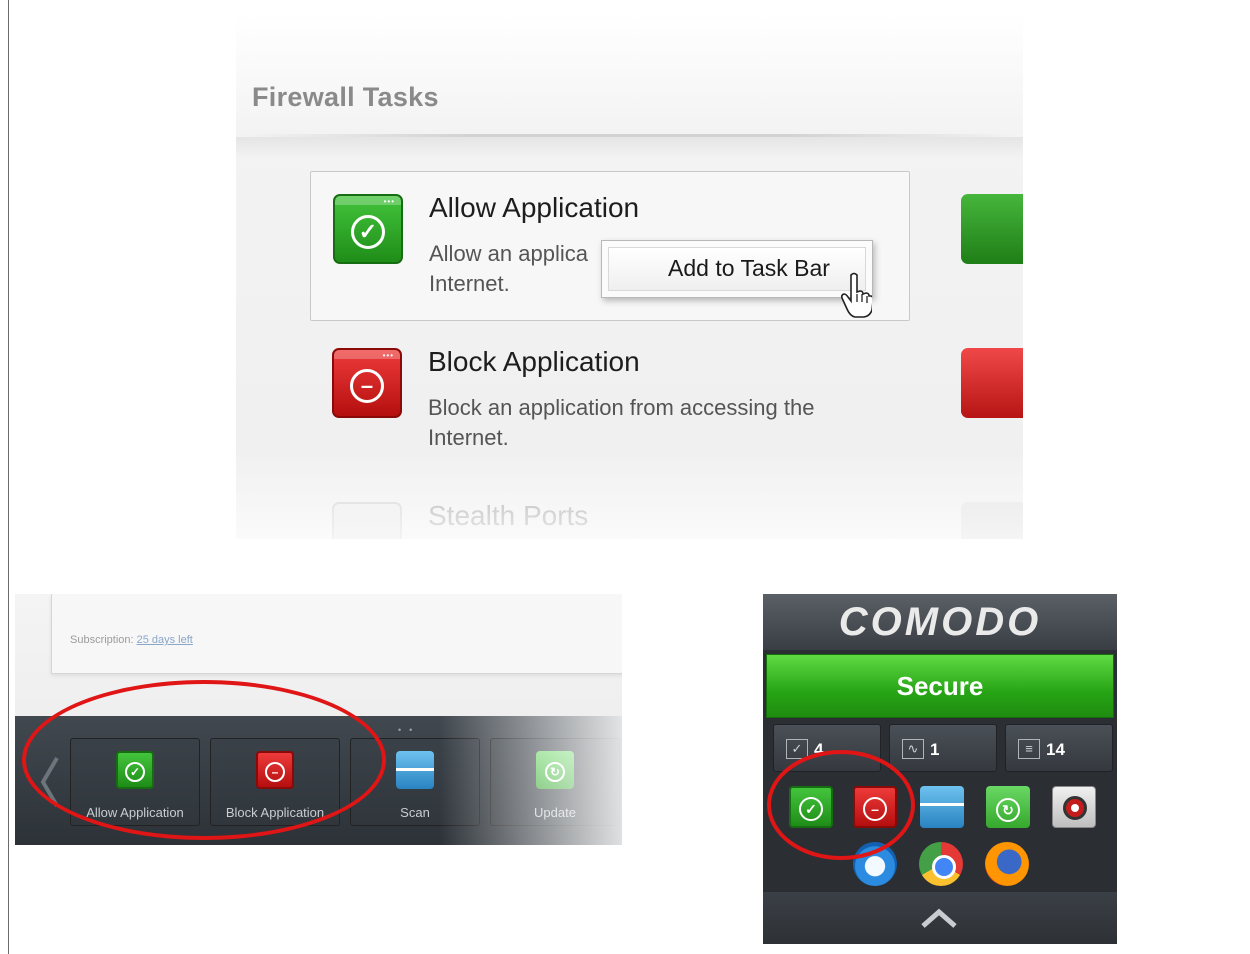  What do you see at coordinates (1007, 864) in the screenshot?
I see `firefox-icon` at bounding box center [1007, 864].